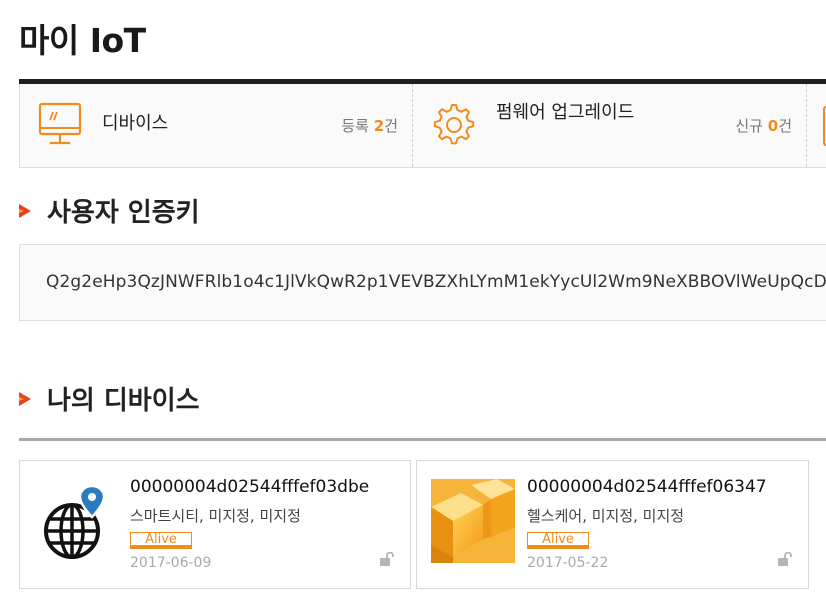 The width and height of the screenshot is (826, 612). Describe the element at coordinates (135, 123) in the screenshot. I see `summary-label-devices: 디바이스` at that location.